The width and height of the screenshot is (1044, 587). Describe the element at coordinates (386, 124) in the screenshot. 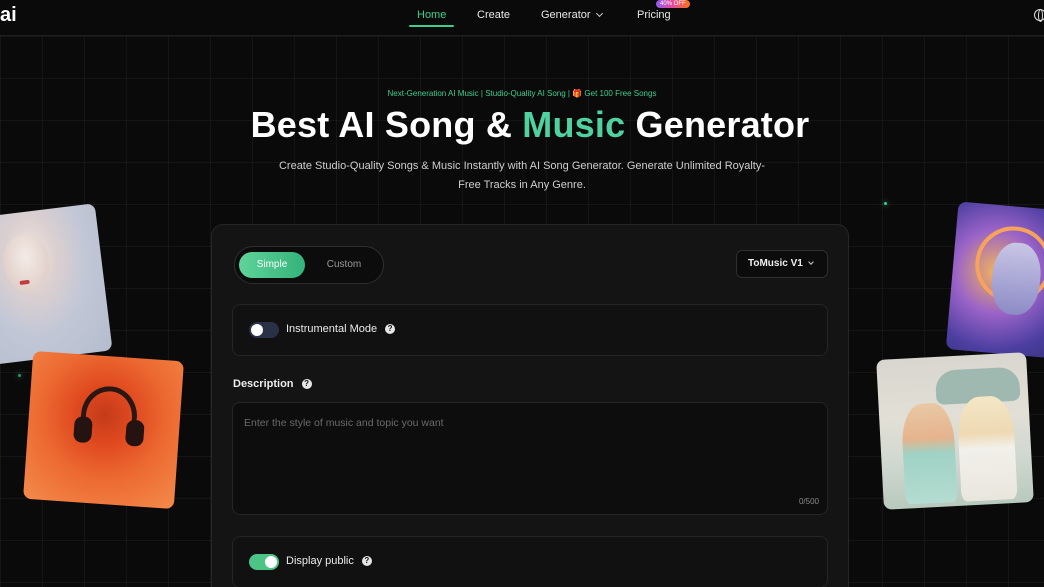

I see `title-part1: Best AI Song &` at that location.